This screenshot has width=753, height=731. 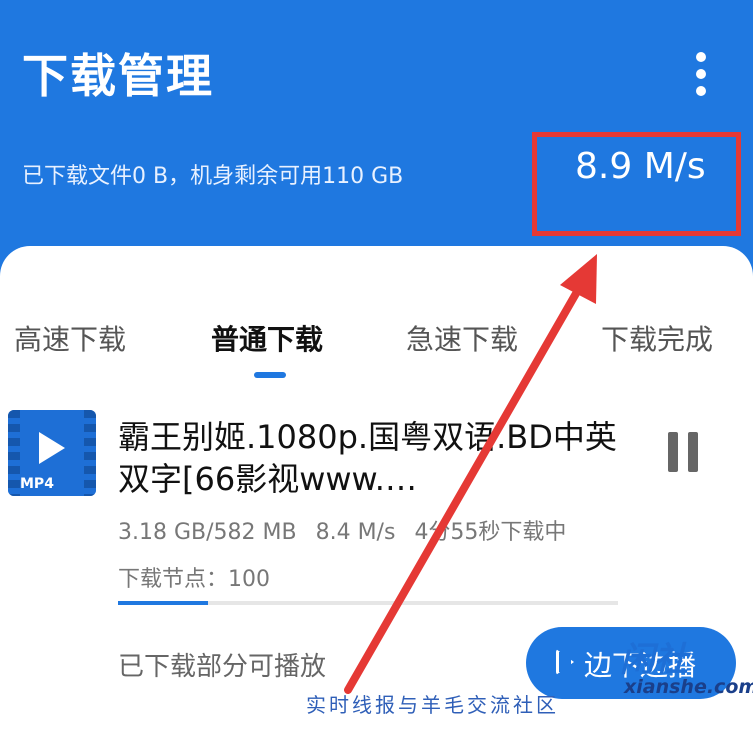 I want to click on watermark-site: xianshe.com, so click(x=688, y=687).